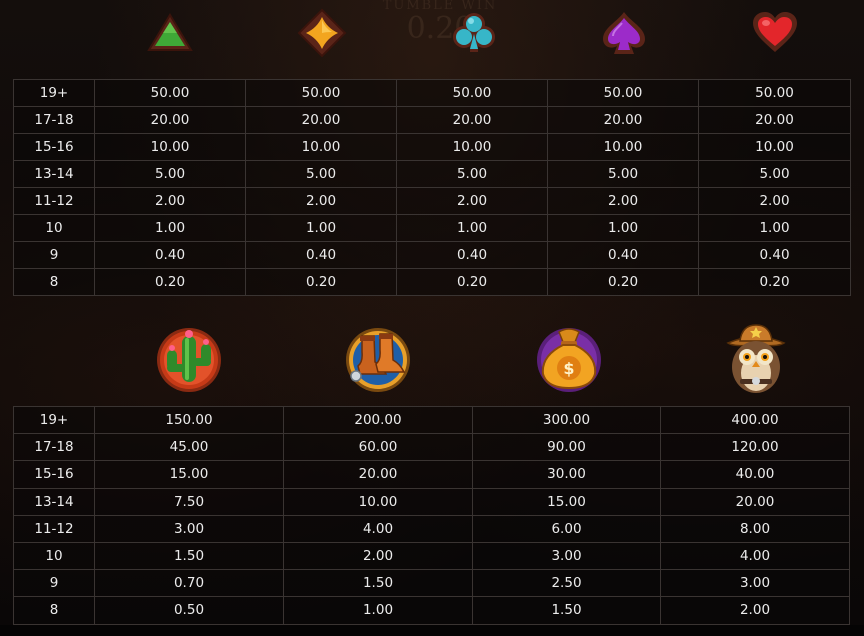 Image resolution: width=864 pixels, height=636 pixels. I want to click on payout-value-cell: 40.00, so click(755, 474).